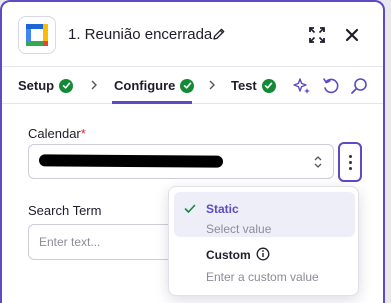 This screenshot has width=391, height=303. Describe the element at coordinates (145, 85) in the screenshot. I see `tab-configure-label: Configure` at that location.